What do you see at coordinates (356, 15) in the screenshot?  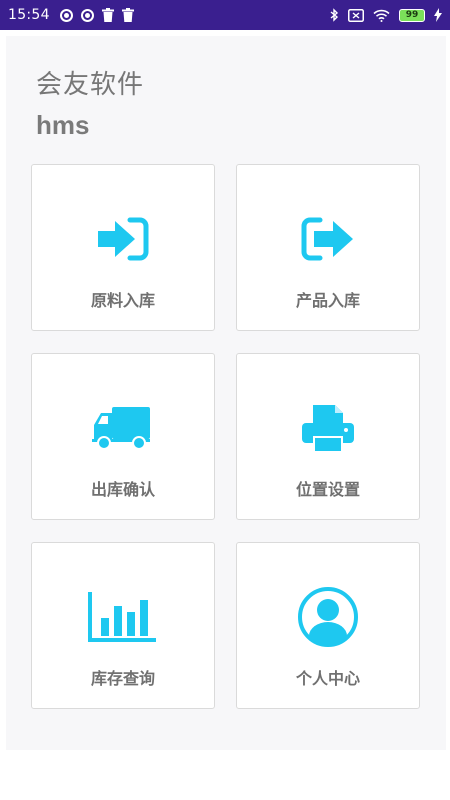 I see `mute-box-icon` at bounding box center [356, 15].